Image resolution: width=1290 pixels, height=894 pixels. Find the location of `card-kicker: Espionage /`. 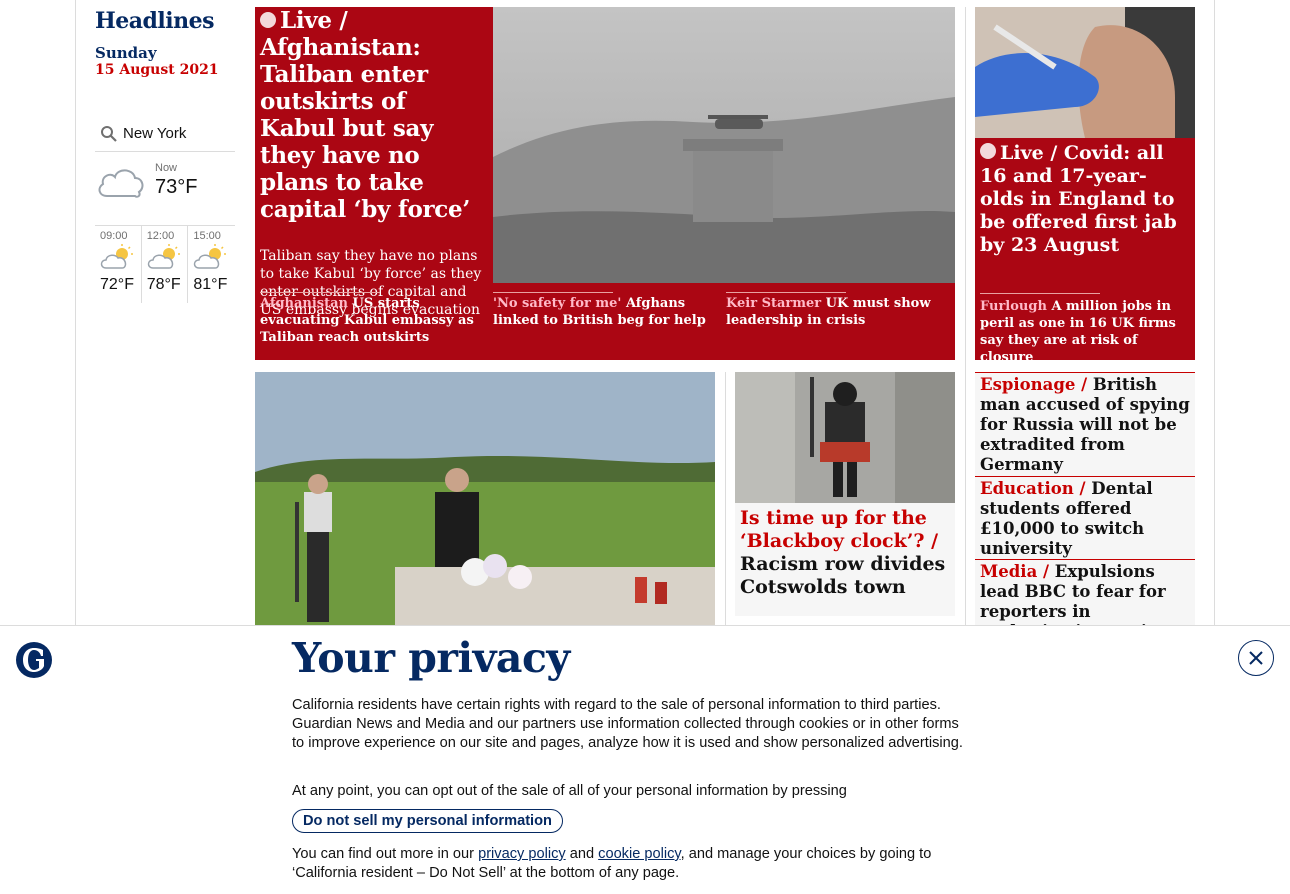

card-kicker: Espionage / is located at coordinates (1034, 384).